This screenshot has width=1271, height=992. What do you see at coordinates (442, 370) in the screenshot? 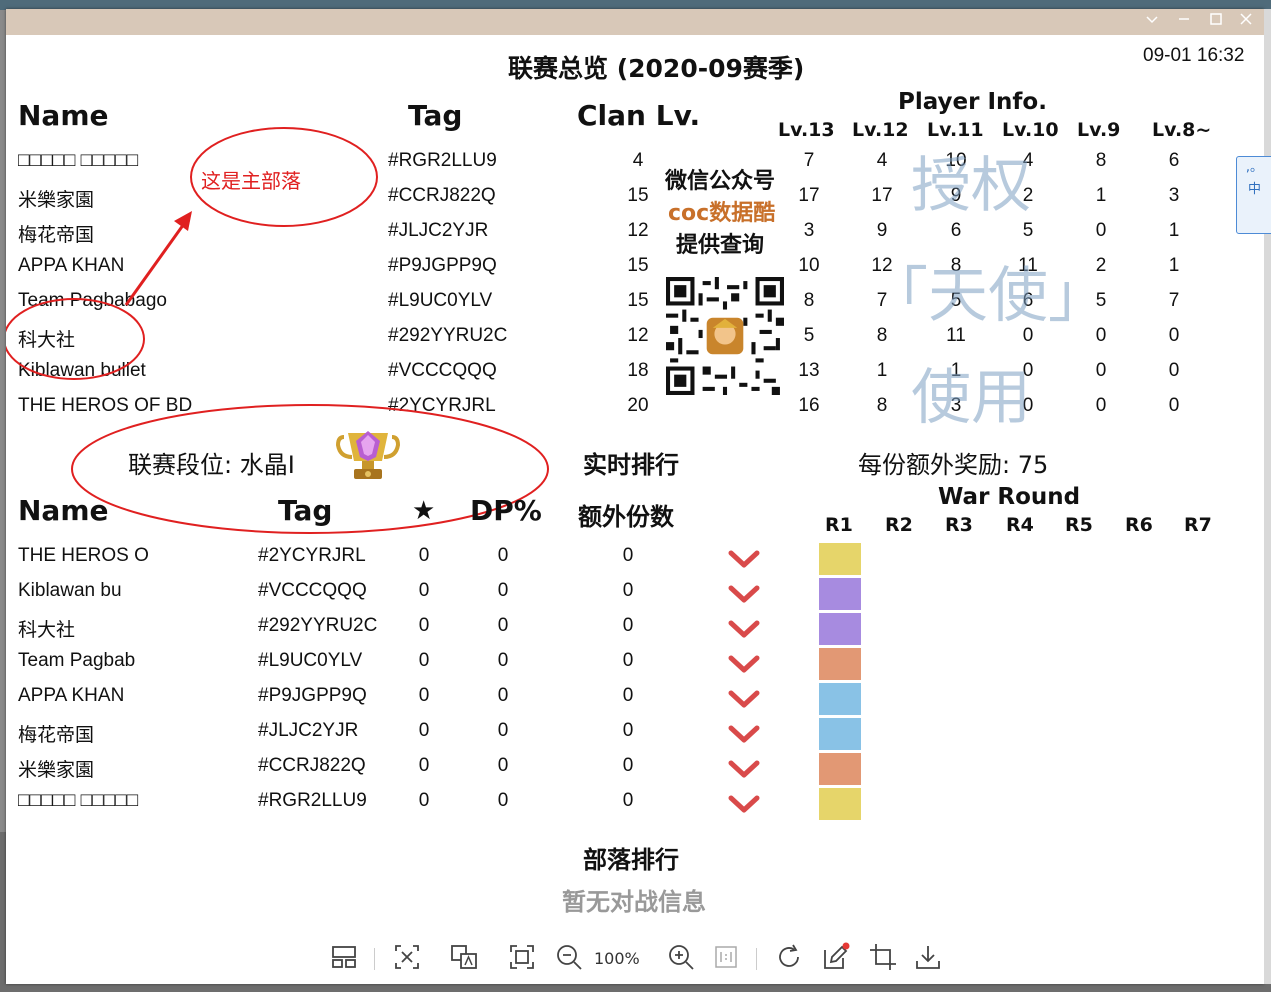
I see `clan-tag: #VCCCQQQ` at bounding box center [442, 370].